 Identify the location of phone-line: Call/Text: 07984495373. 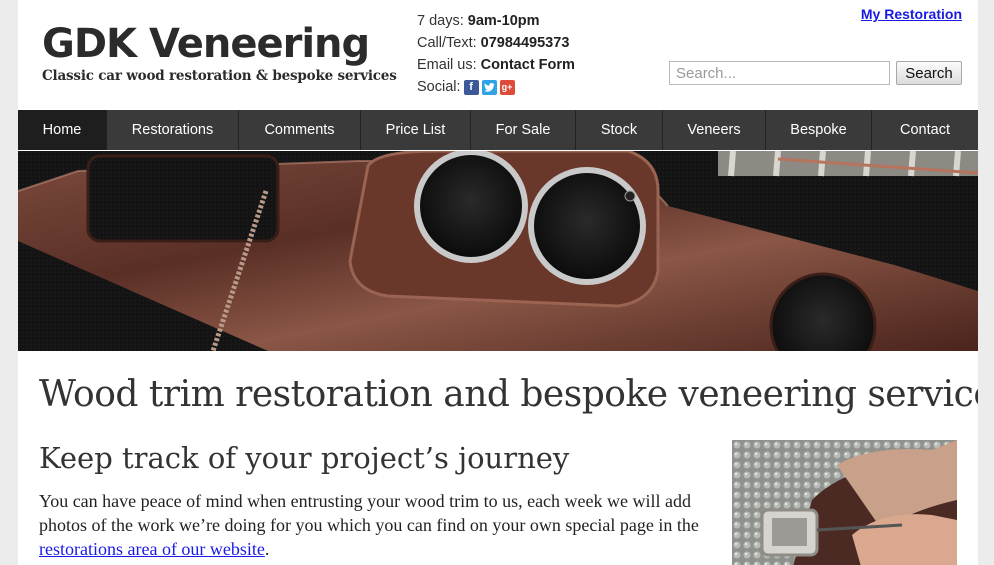
(496, 43).